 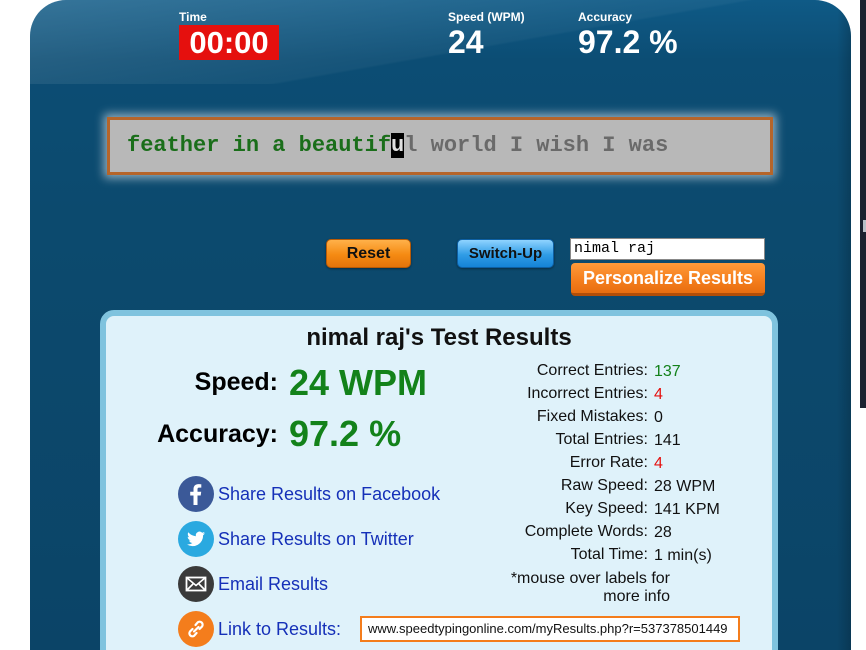 I want to click on stat-fixed-mistakes: Fixed Mistakes: 0, so click(x=616, y=418).